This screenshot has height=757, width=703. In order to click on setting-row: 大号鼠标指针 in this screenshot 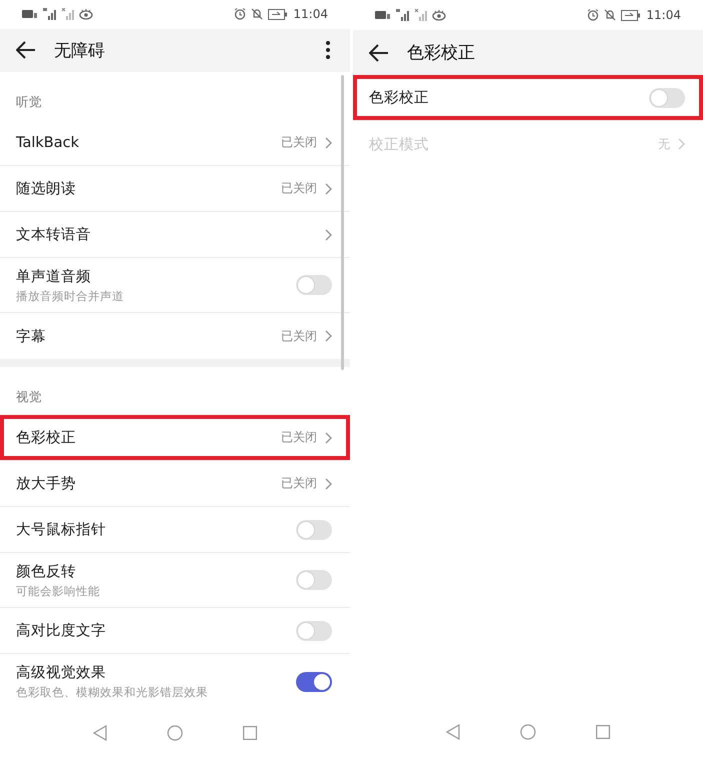, I will do `click(175, 530)`.